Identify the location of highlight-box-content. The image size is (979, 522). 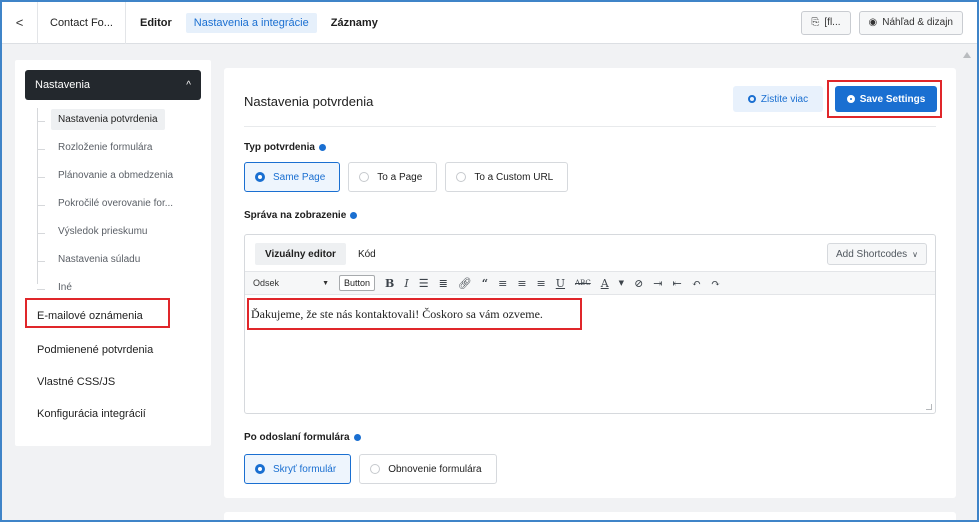
(414, 314).